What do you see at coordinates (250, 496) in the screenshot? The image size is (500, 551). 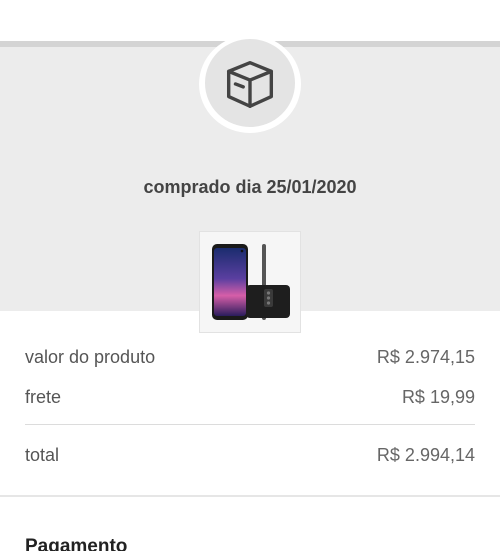 I see `section-divider` at bounding box center [250, 496].